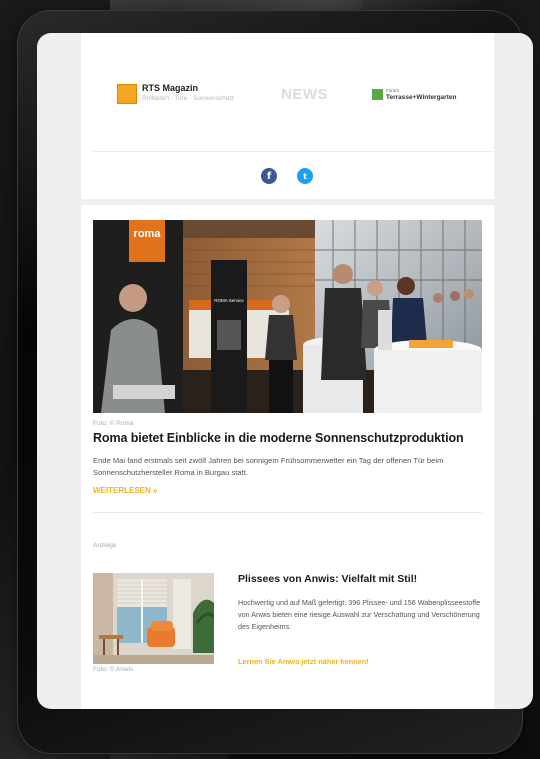 The width and height of the screenshot is (540, 759). Describe the element at coordinates (293, 151) in the screenshot. I see `header-divider` at that location.